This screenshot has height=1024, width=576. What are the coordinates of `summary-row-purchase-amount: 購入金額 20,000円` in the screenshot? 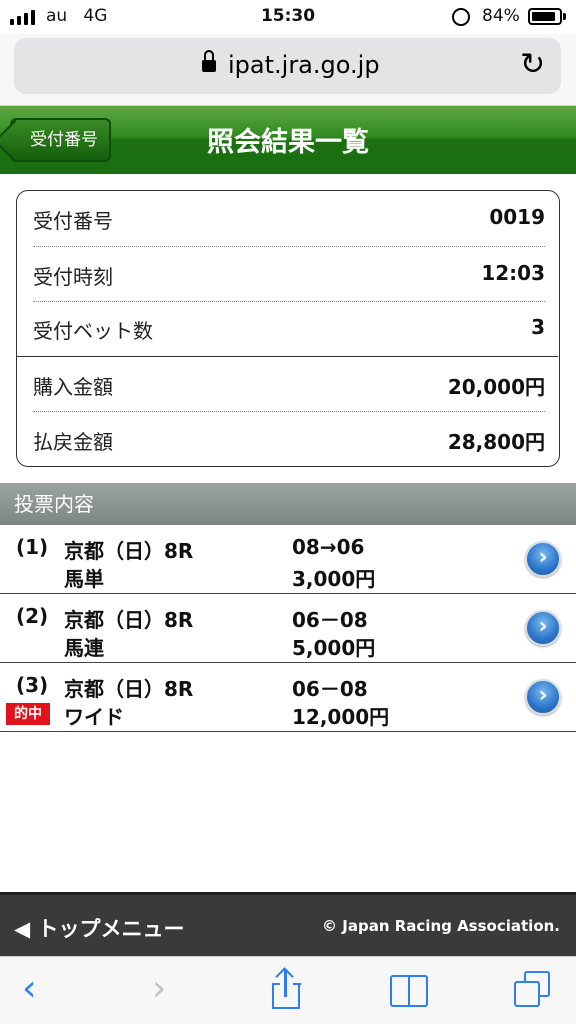 It's located at (289, 387).